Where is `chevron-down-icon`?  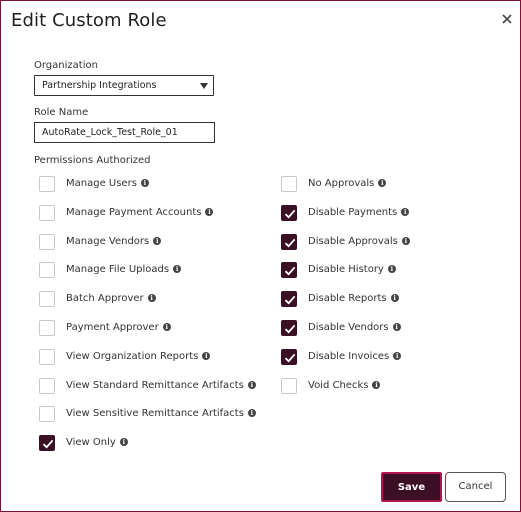
chevron-down-icon is located at coordinates (204, 86).